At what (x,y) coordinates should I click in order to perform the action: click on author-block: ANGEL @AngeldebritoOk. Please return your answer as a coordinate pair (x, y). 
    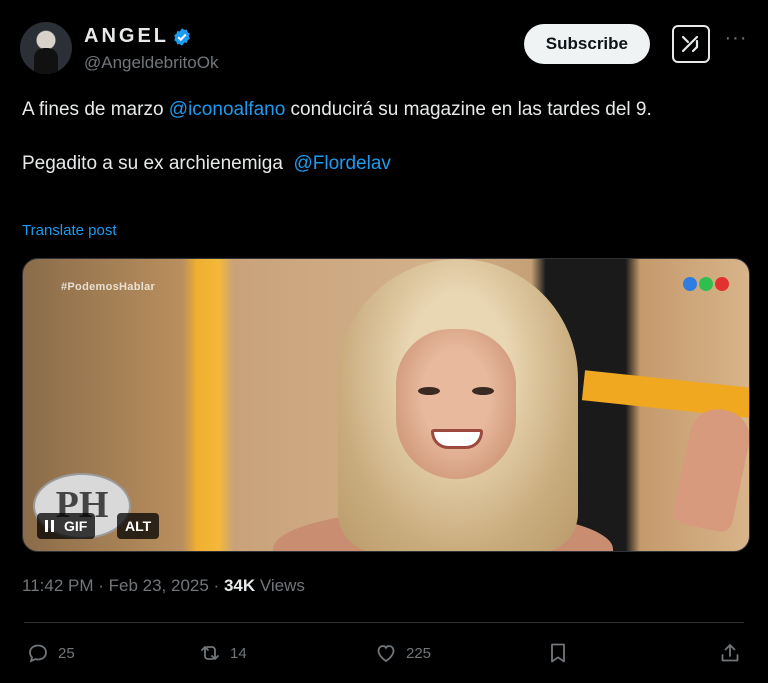
    Looking at the image, I should click on (151, 49).